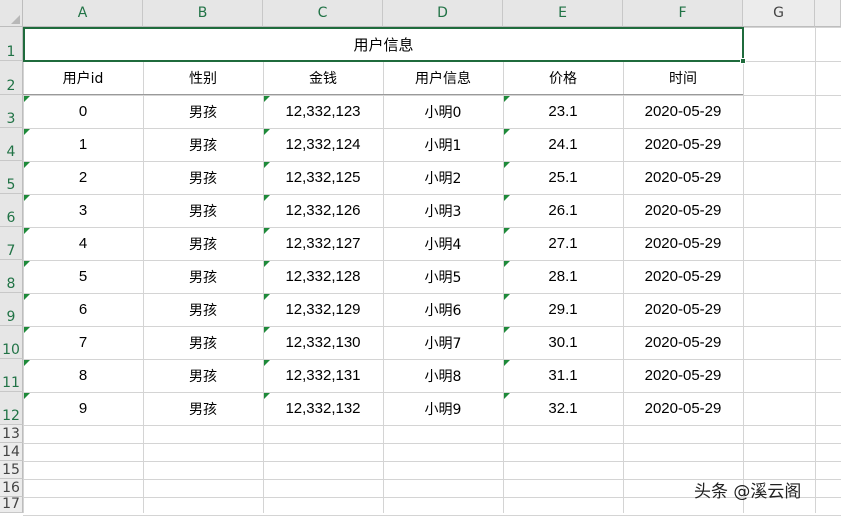 The width and height of the screenshot is (841, 516). What do you see at coordinates (11, 243) in the screenshot?
I see `row-header-7: 7` at bounding box center [11, 243].